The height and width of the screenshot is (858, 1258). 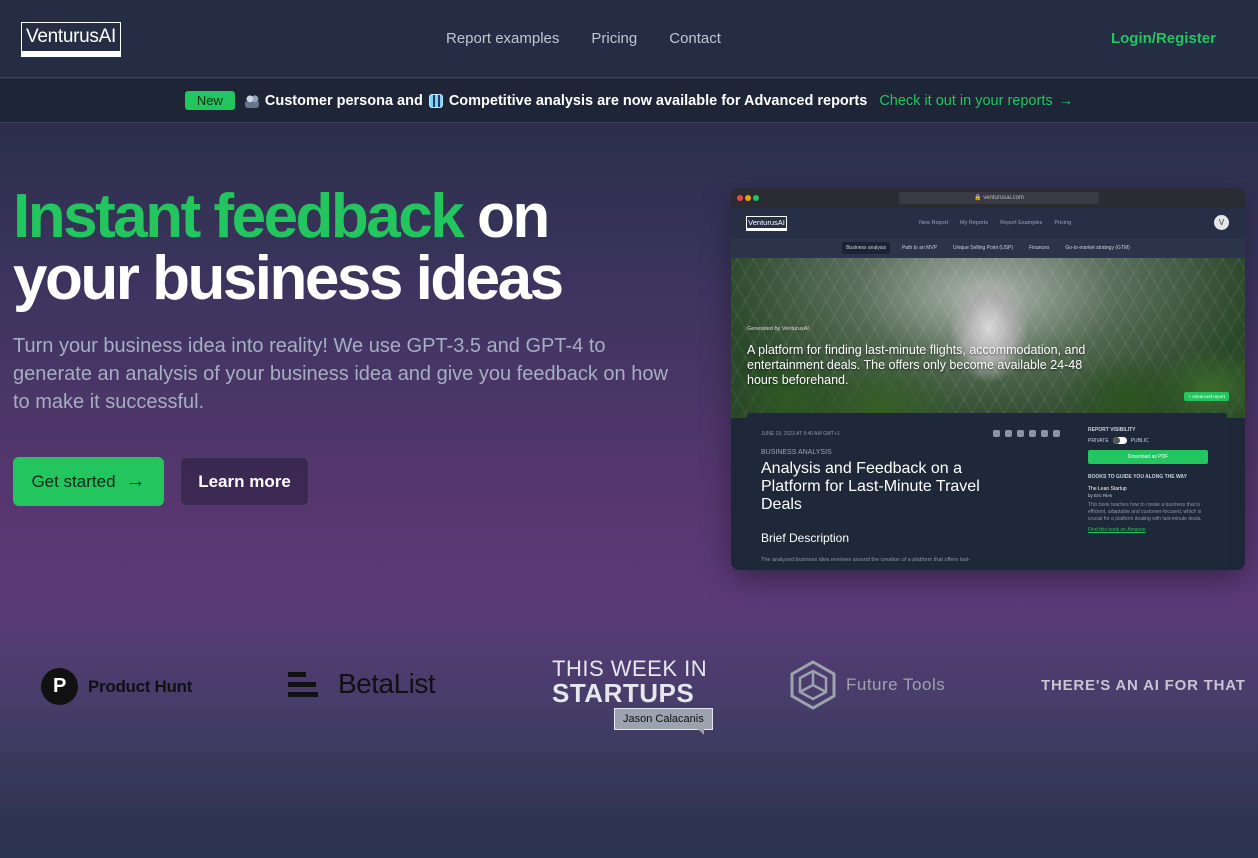 What do you see at coordinates (1044, 433) in the screenshot?
I see `email-icon` at bounding box center [1044, 433].